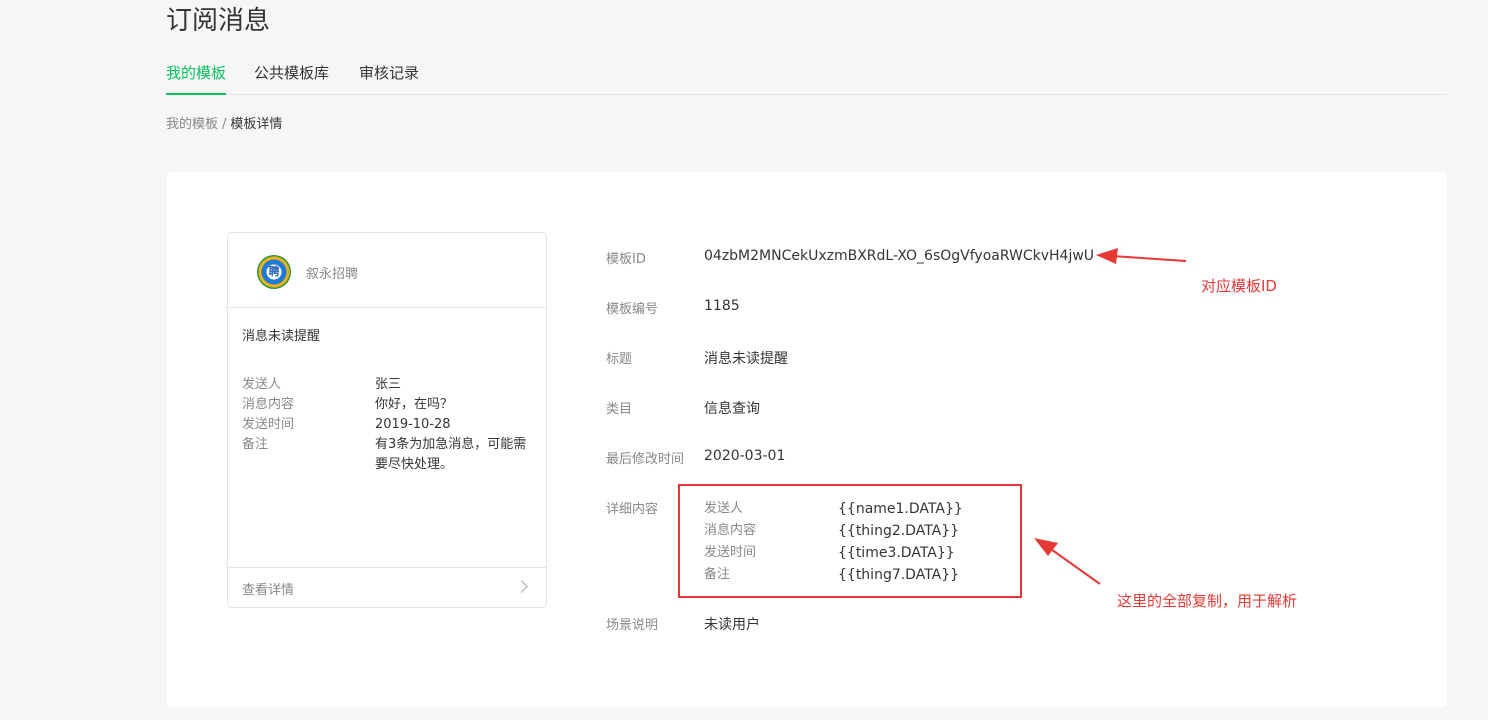 The width and height of the screenshot is (1488, 720). What do you see at coordinates (746, 359) in the screenshot?
I see `title-value: 消息未读提醒` at bounding box center [746, 359].